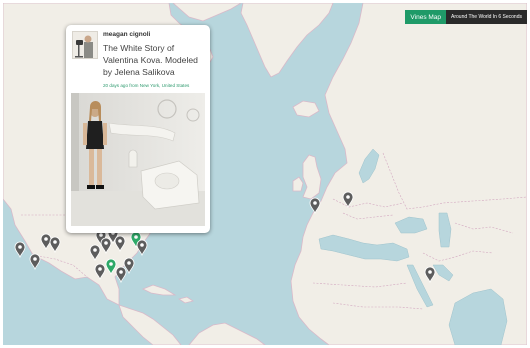  I want to click on land-greenland, so click(287, 40).